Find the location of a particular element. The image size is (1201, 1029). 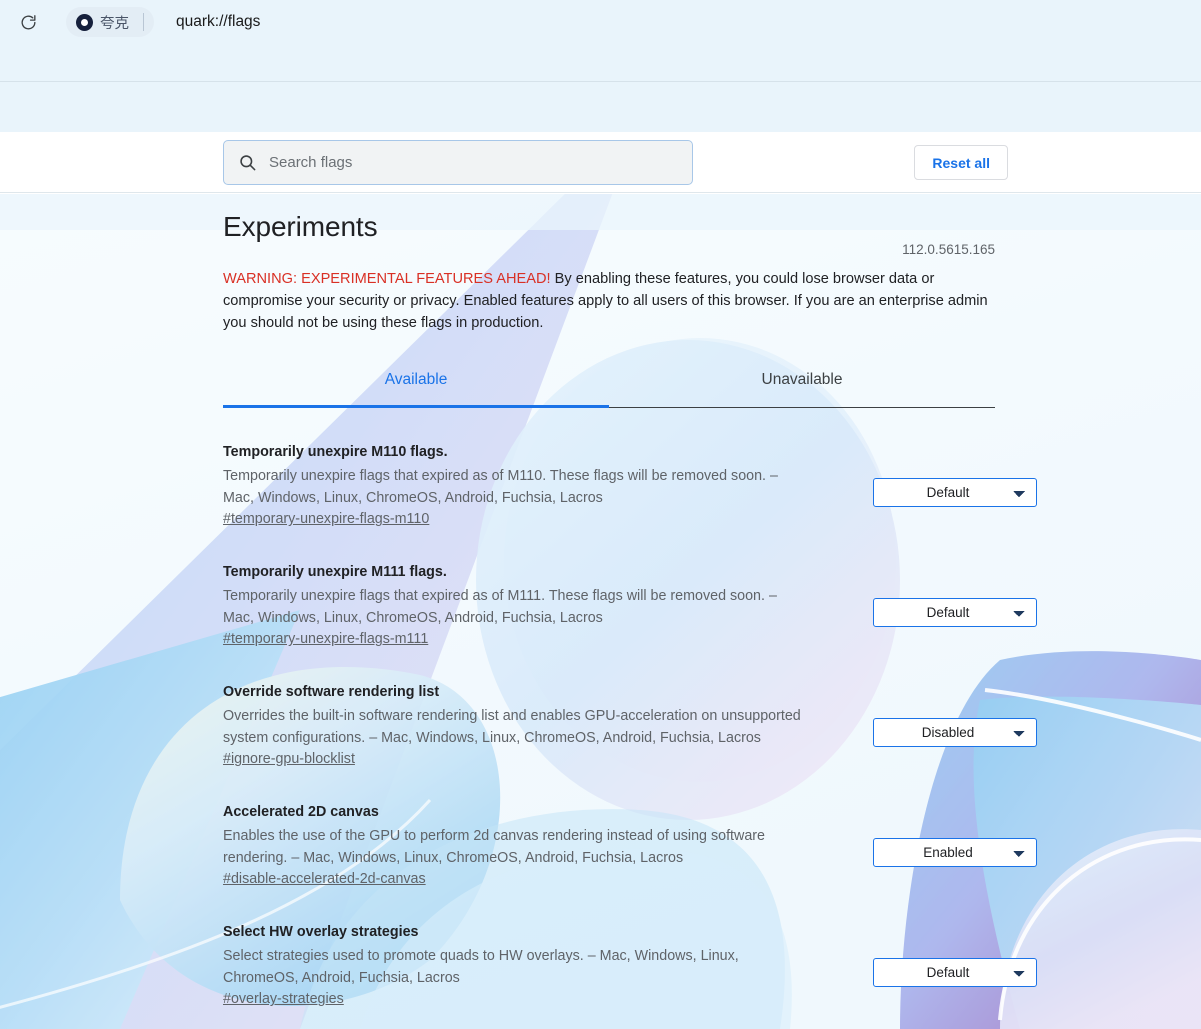

flag-title: Temporarily unexpire M110 flags. is located at coordinates (335, 452).